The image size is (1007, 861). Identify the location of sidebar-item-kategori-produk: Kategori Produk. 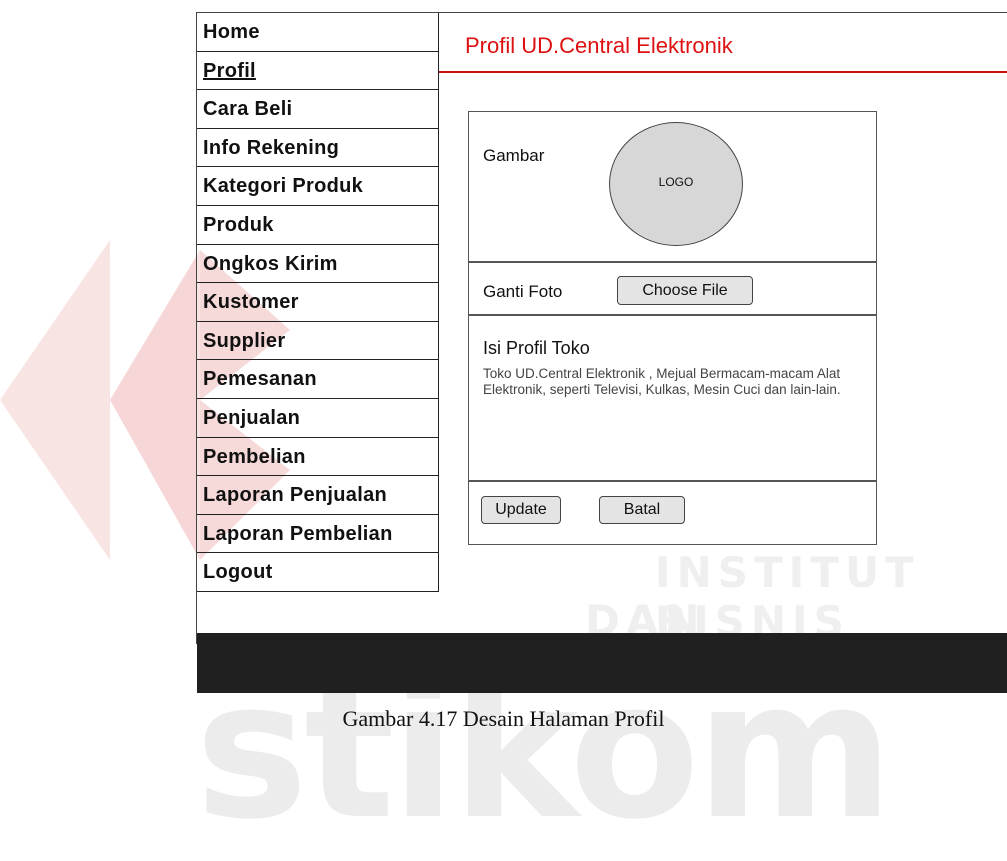
(318, 186).